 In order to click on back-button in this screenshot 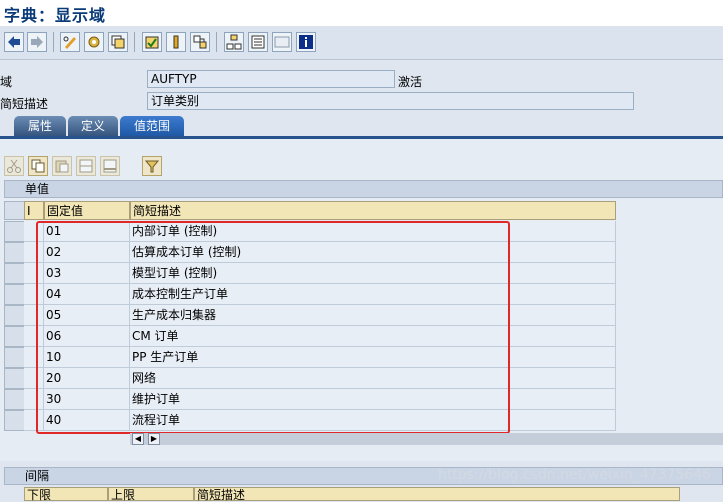, I will do `click(14, 42)`.